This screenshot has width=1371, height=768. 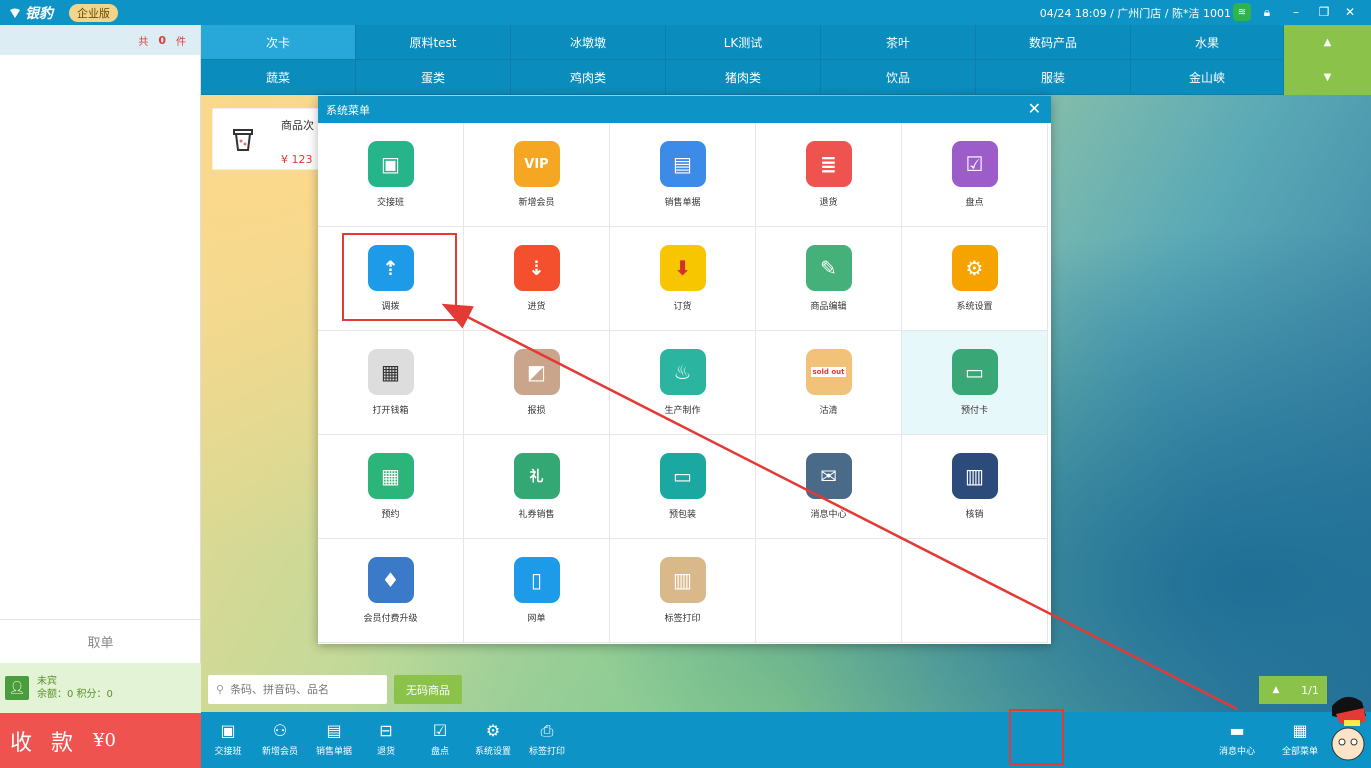 What do you see at coordinates (974, 476) in the screenshot?
I see `barcode-scan-icon: ▥` at bounding box center [974, 476].